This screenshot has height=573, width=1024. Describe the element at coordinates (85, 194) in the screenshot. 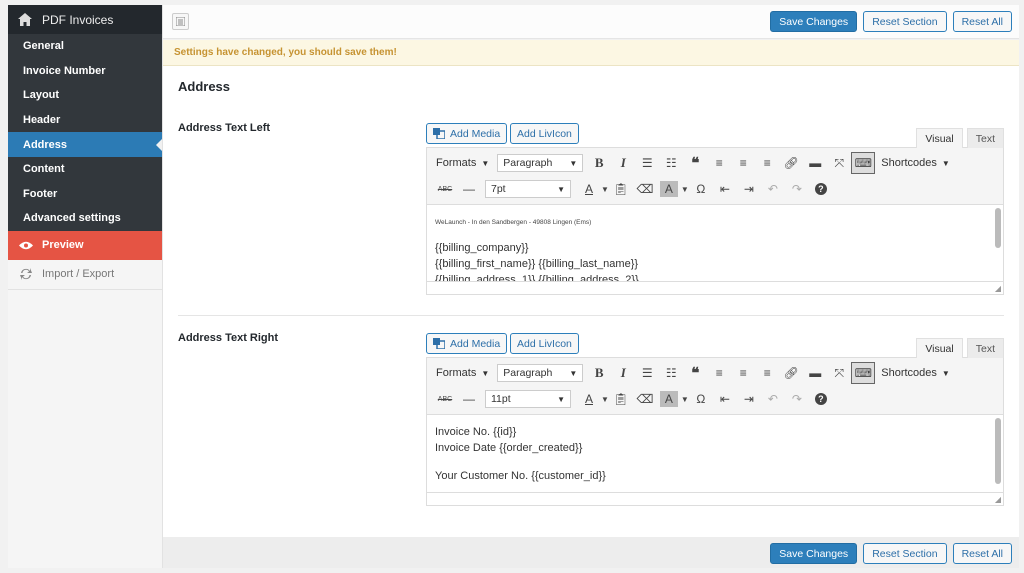

I see `sidebar-item-footer: Footer` at that location.